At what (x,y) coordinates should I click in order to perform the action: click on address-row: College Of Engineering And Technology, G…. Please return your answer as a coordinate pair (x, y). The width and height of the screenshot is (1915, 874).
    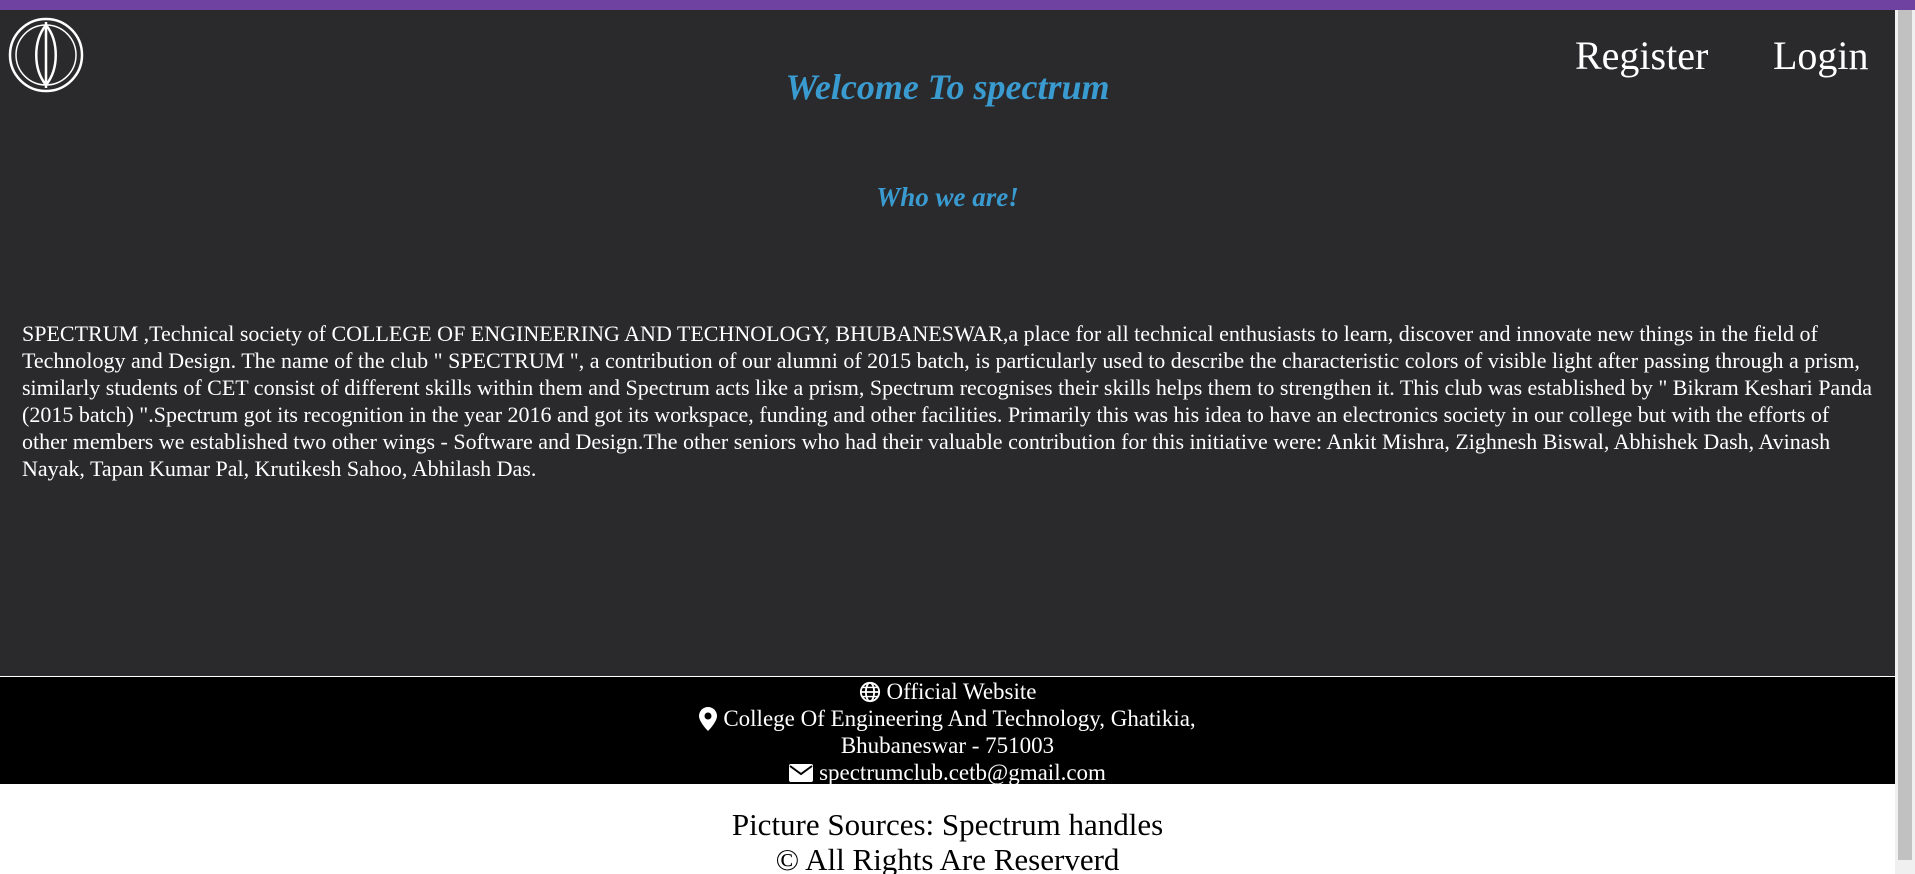
    Looking at the image, I should click on (947, 718).